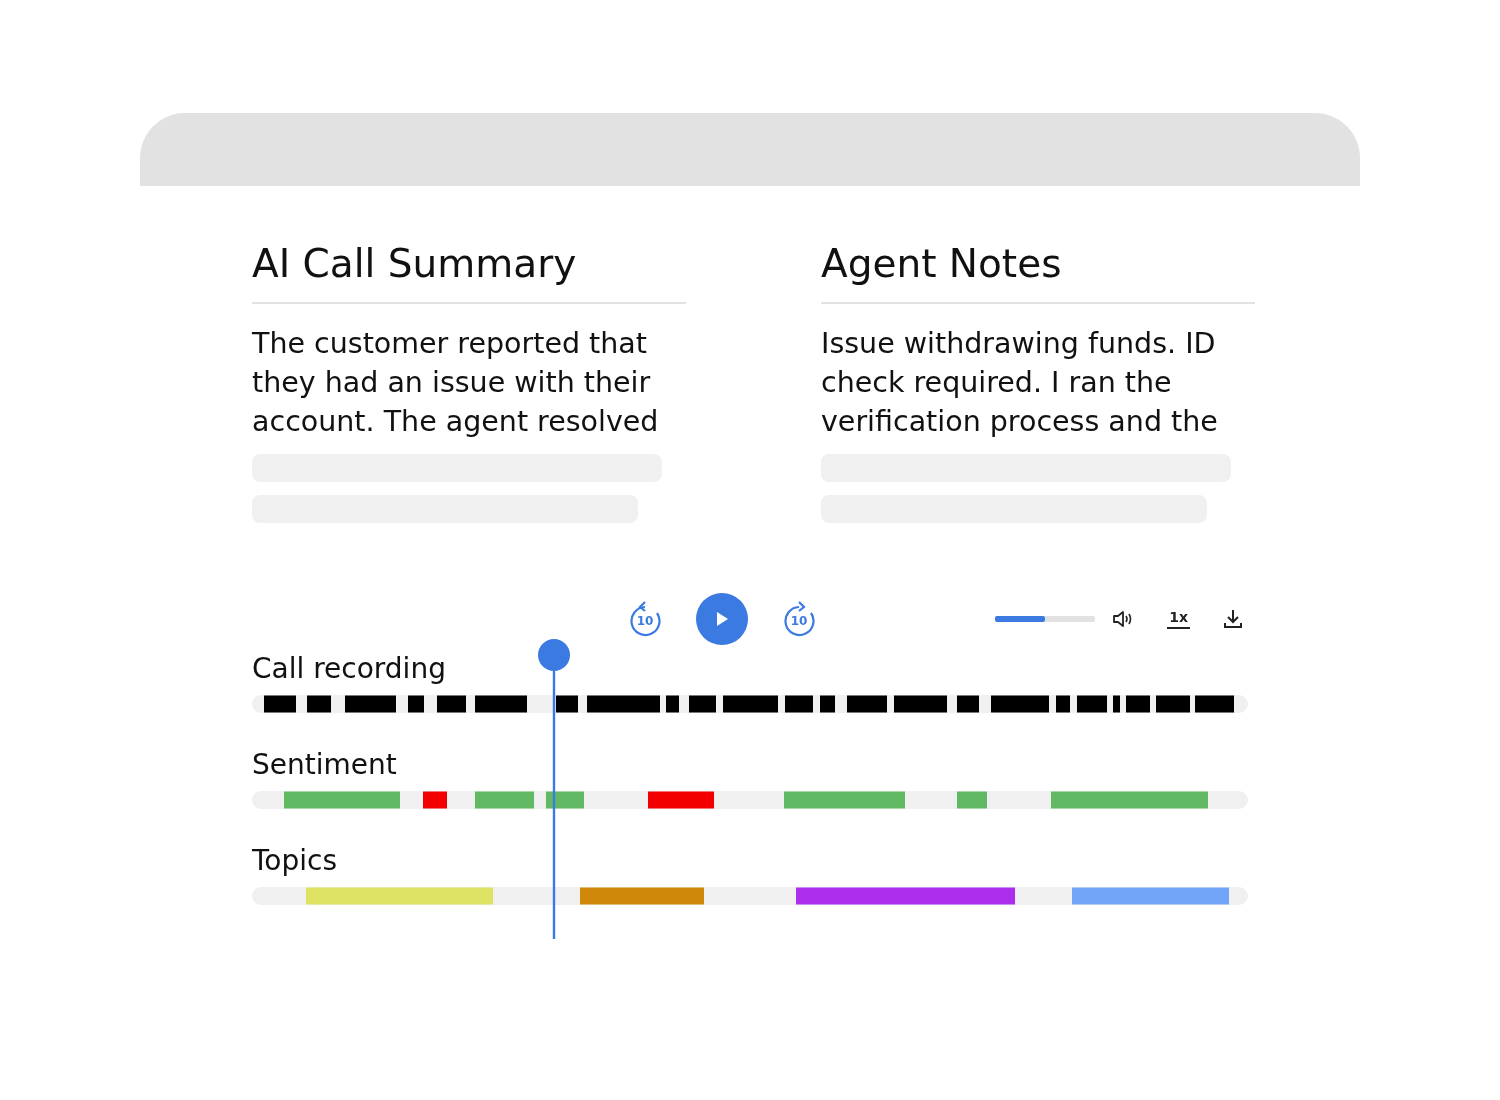 The height and width of the screenshot is (1100, 1500). Describe the element at coordinates (1233, 619) in the screenshot. I see `download-icon` at that location.